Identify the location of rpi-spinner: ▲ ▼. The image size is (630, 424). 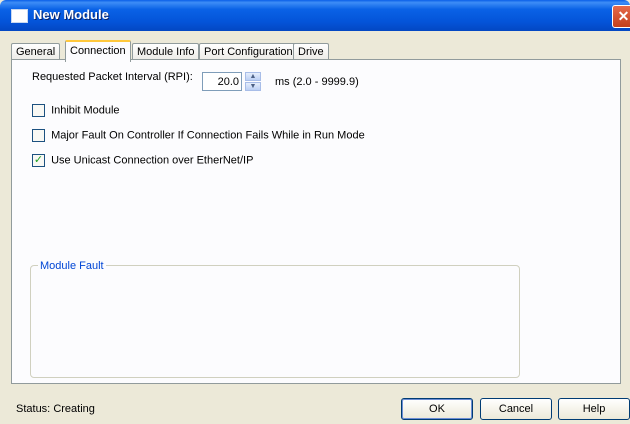
(253, 81).